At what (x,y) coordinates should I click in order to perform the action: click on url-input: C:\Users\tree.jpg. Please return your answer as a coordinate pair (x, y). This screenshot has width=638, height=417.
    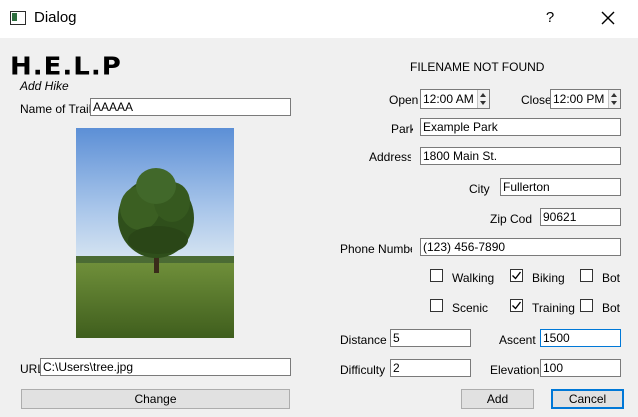
    Looking at the image, I should click on (165, 367).